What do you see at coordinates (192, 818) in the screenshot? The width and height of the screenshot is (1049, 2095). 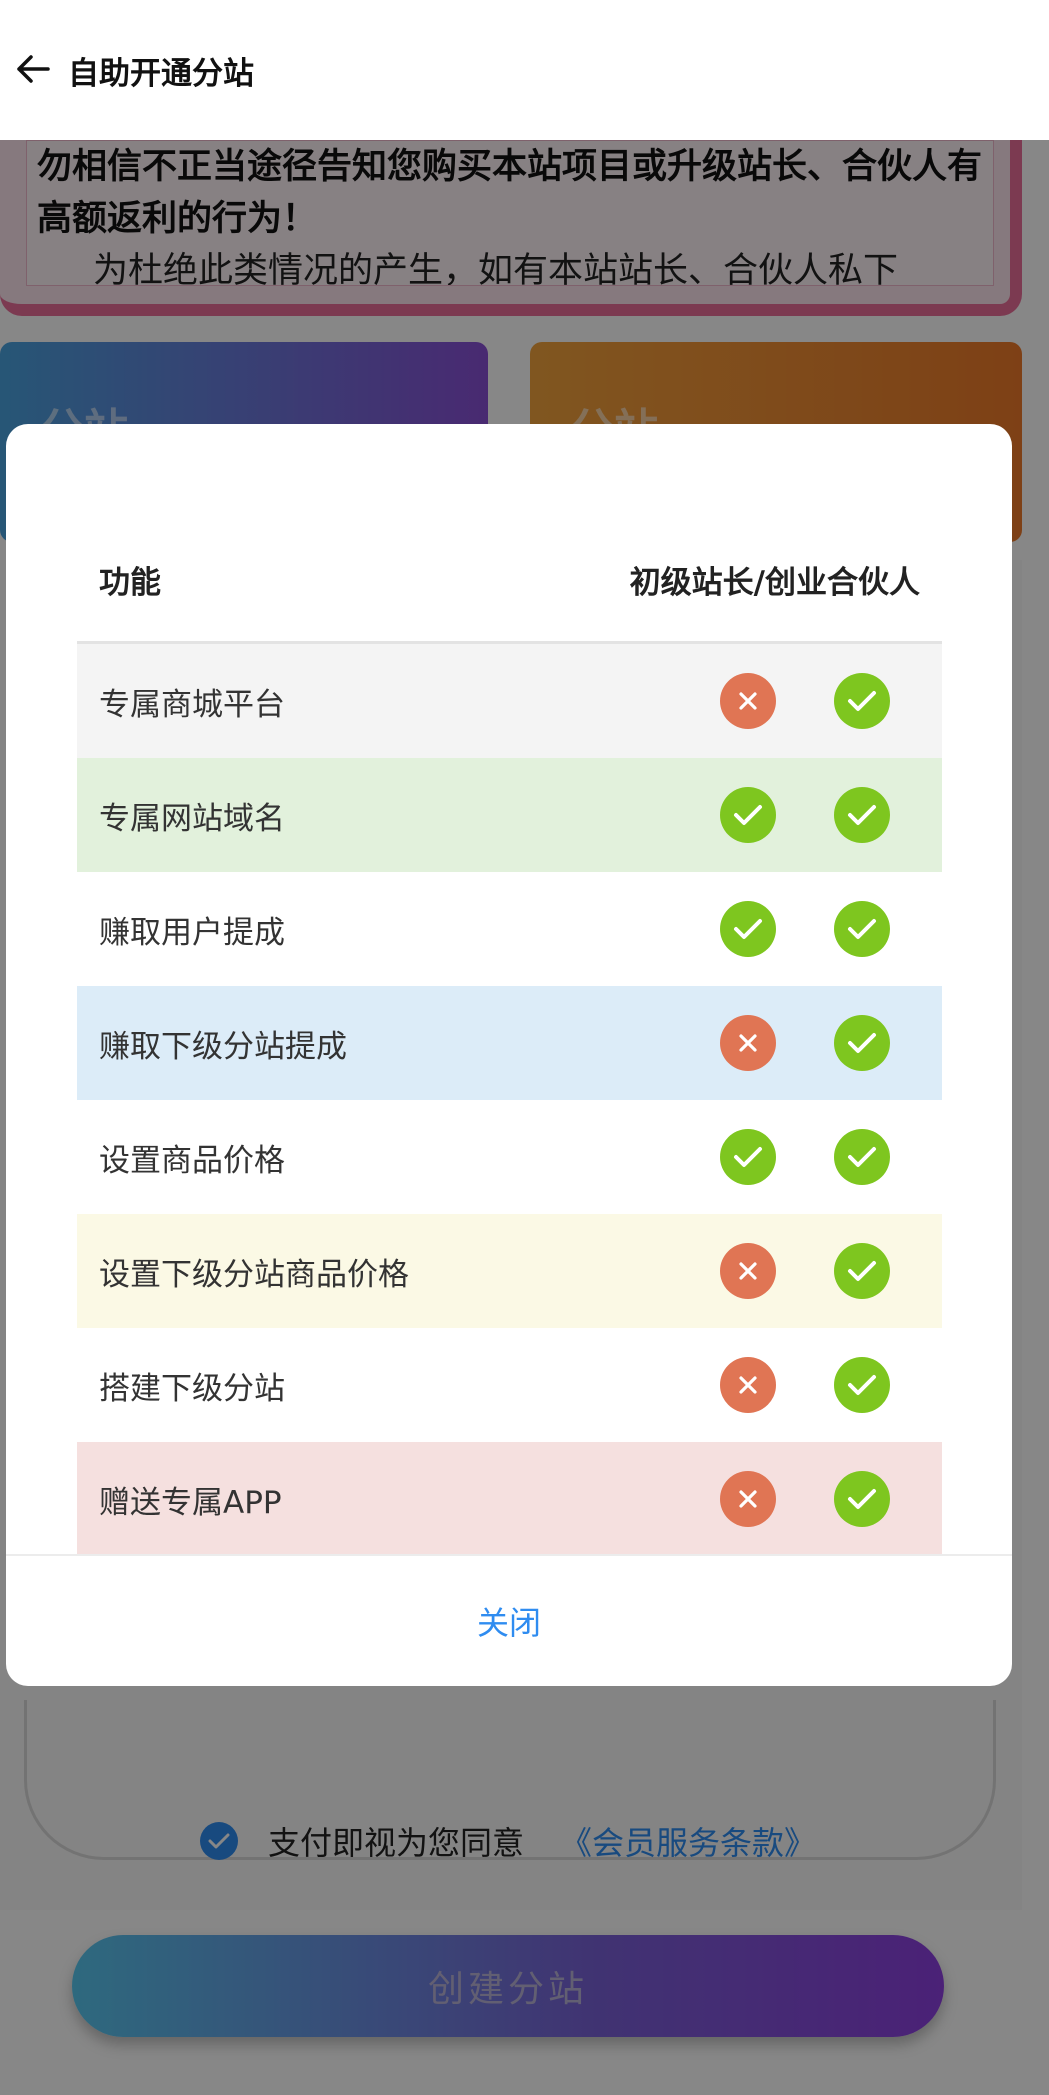 I see `feature-label: 专属网站域名` at bounding box center [192, 818].